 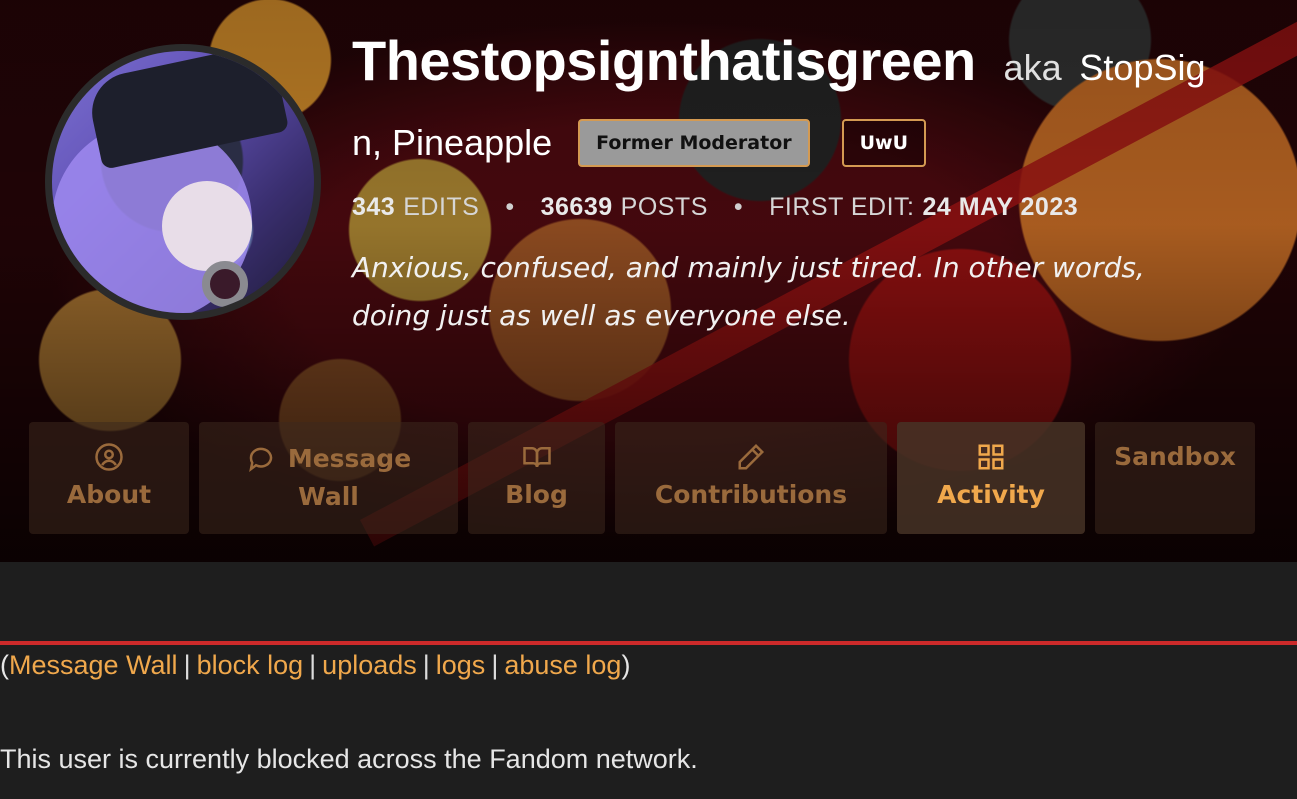 I want to click on edits-count: 343, so click(x=374, y=207).